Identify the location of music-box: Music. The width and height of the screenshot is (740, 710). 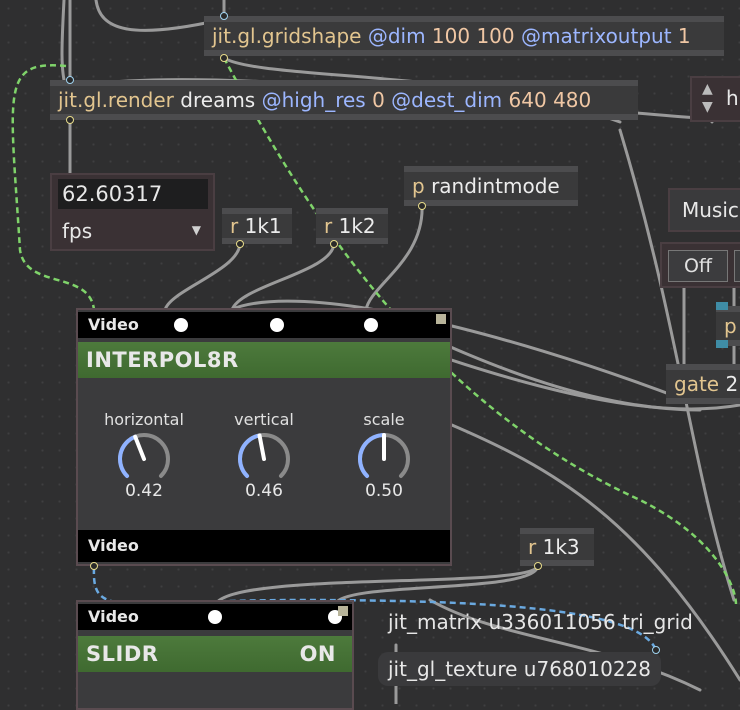
(704, 210).